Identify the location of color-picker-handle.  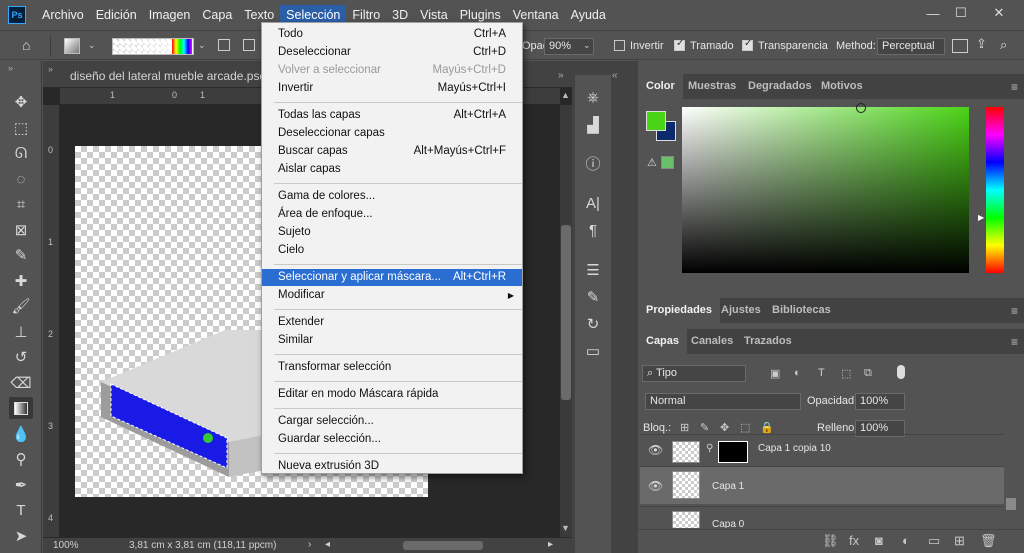
(861, 108).